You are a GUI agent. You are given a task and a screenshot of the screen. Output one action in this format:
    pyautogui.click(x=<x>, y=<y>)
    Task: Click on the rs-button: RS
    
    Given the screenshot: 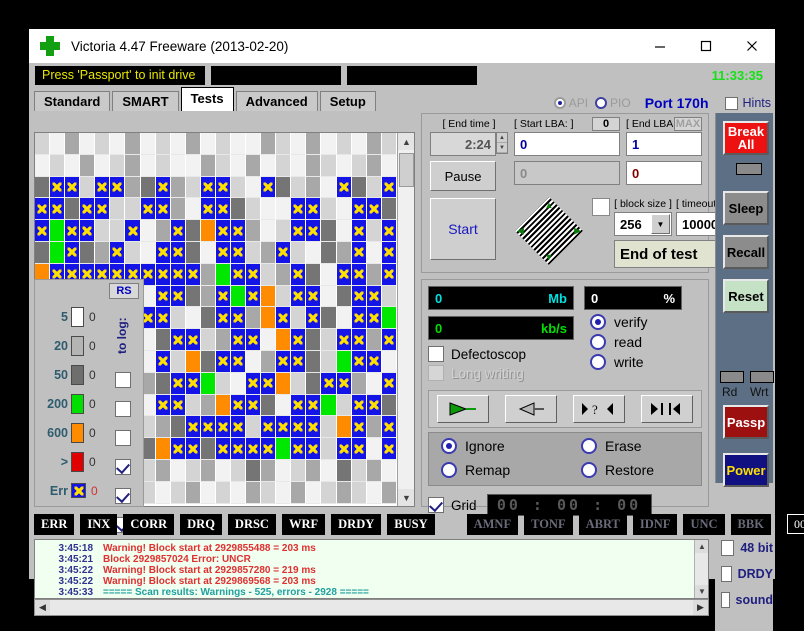 What is the action you would take?
    pyautogui.click(x=124, y=291)
    